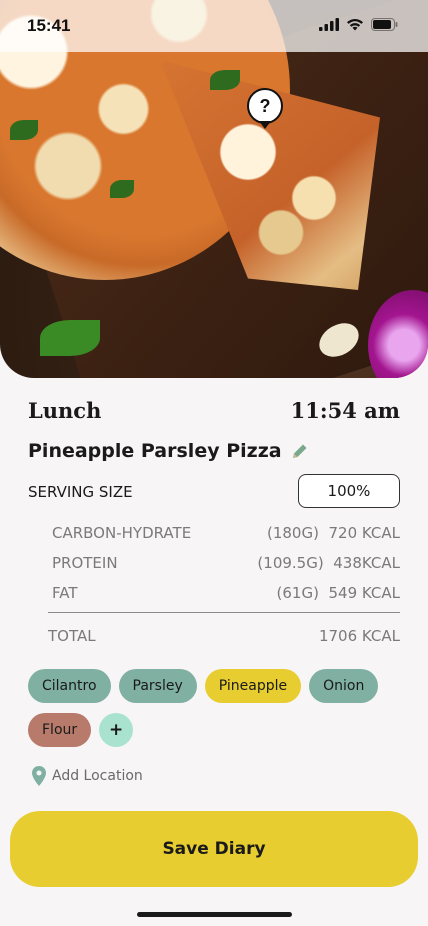 Image resolution: width=428 pixels, height=926 pixels. Describe the element at coordinates (366, 563) in the screenshot. I see `nutrient-kcal: 438KCAL` at that location.